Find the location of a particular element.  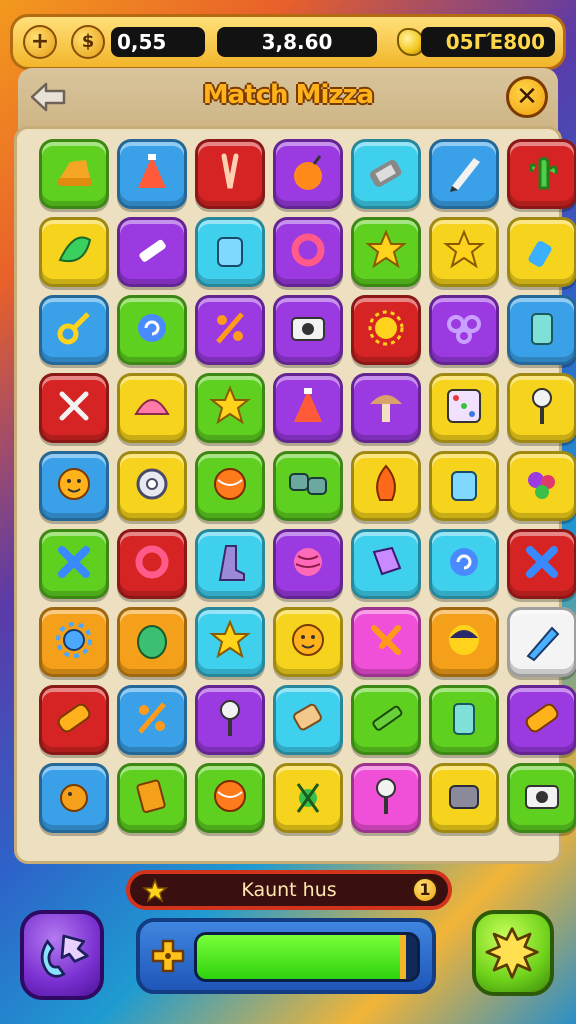

close-button: ✕ is located at coordinates (527, 97).